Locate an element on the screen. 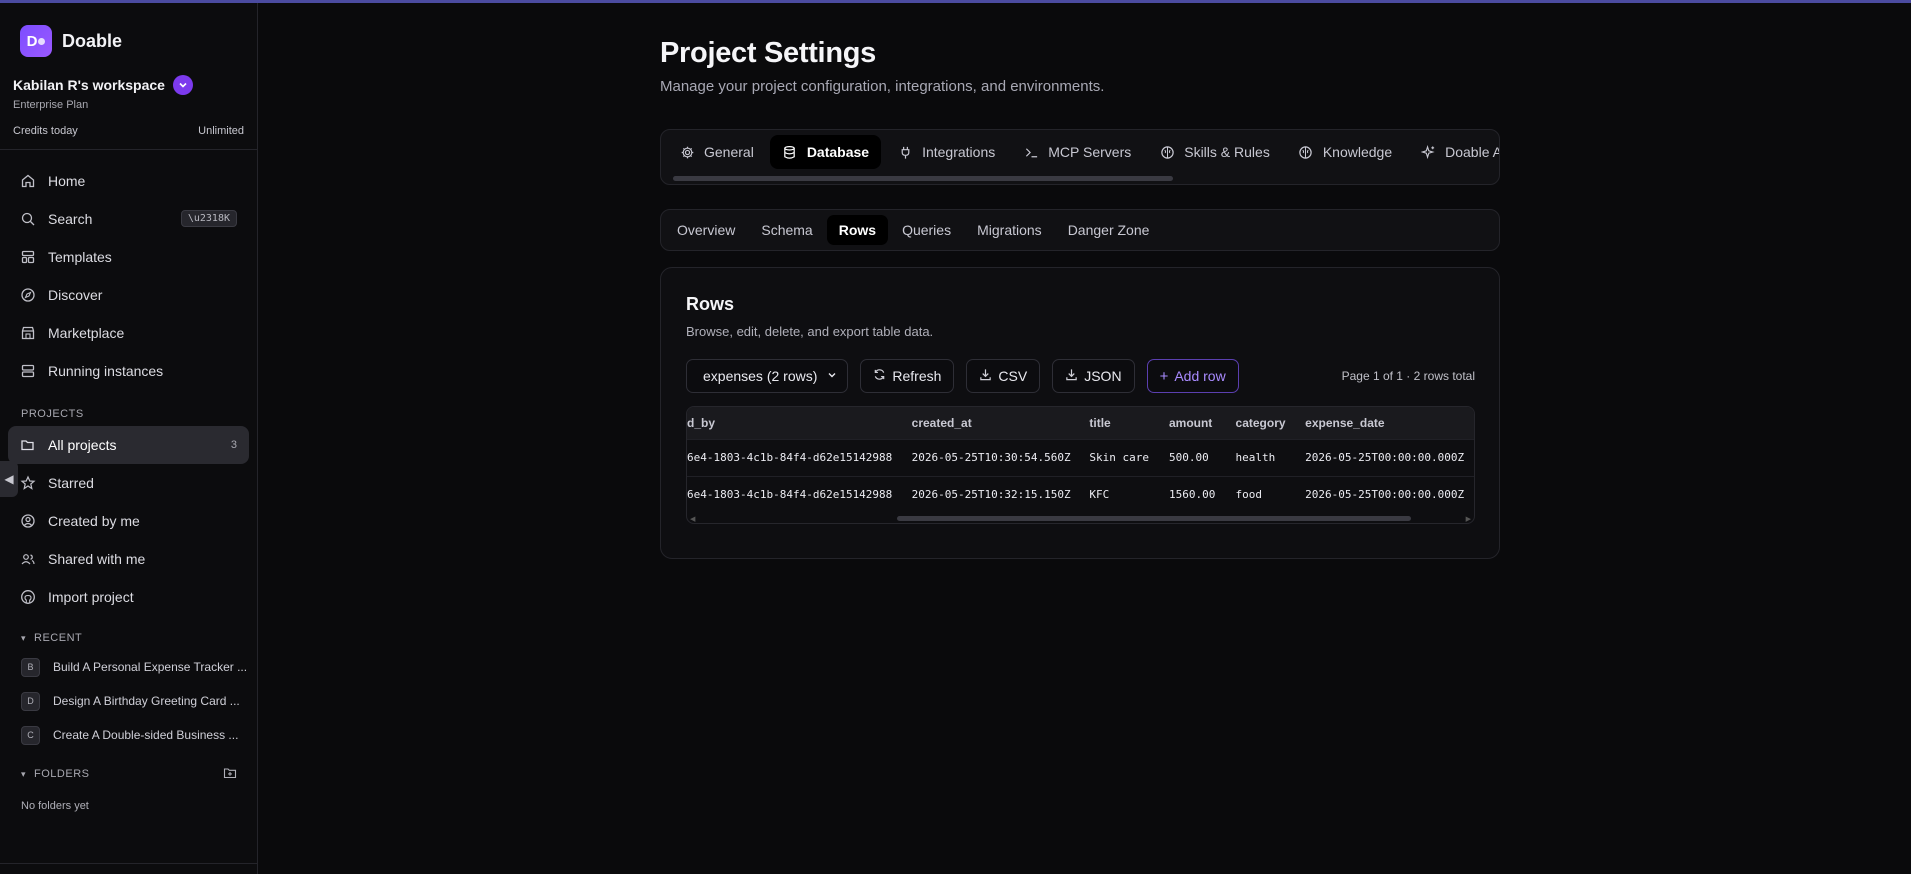  home-icon is located at coordinates (28, 181).